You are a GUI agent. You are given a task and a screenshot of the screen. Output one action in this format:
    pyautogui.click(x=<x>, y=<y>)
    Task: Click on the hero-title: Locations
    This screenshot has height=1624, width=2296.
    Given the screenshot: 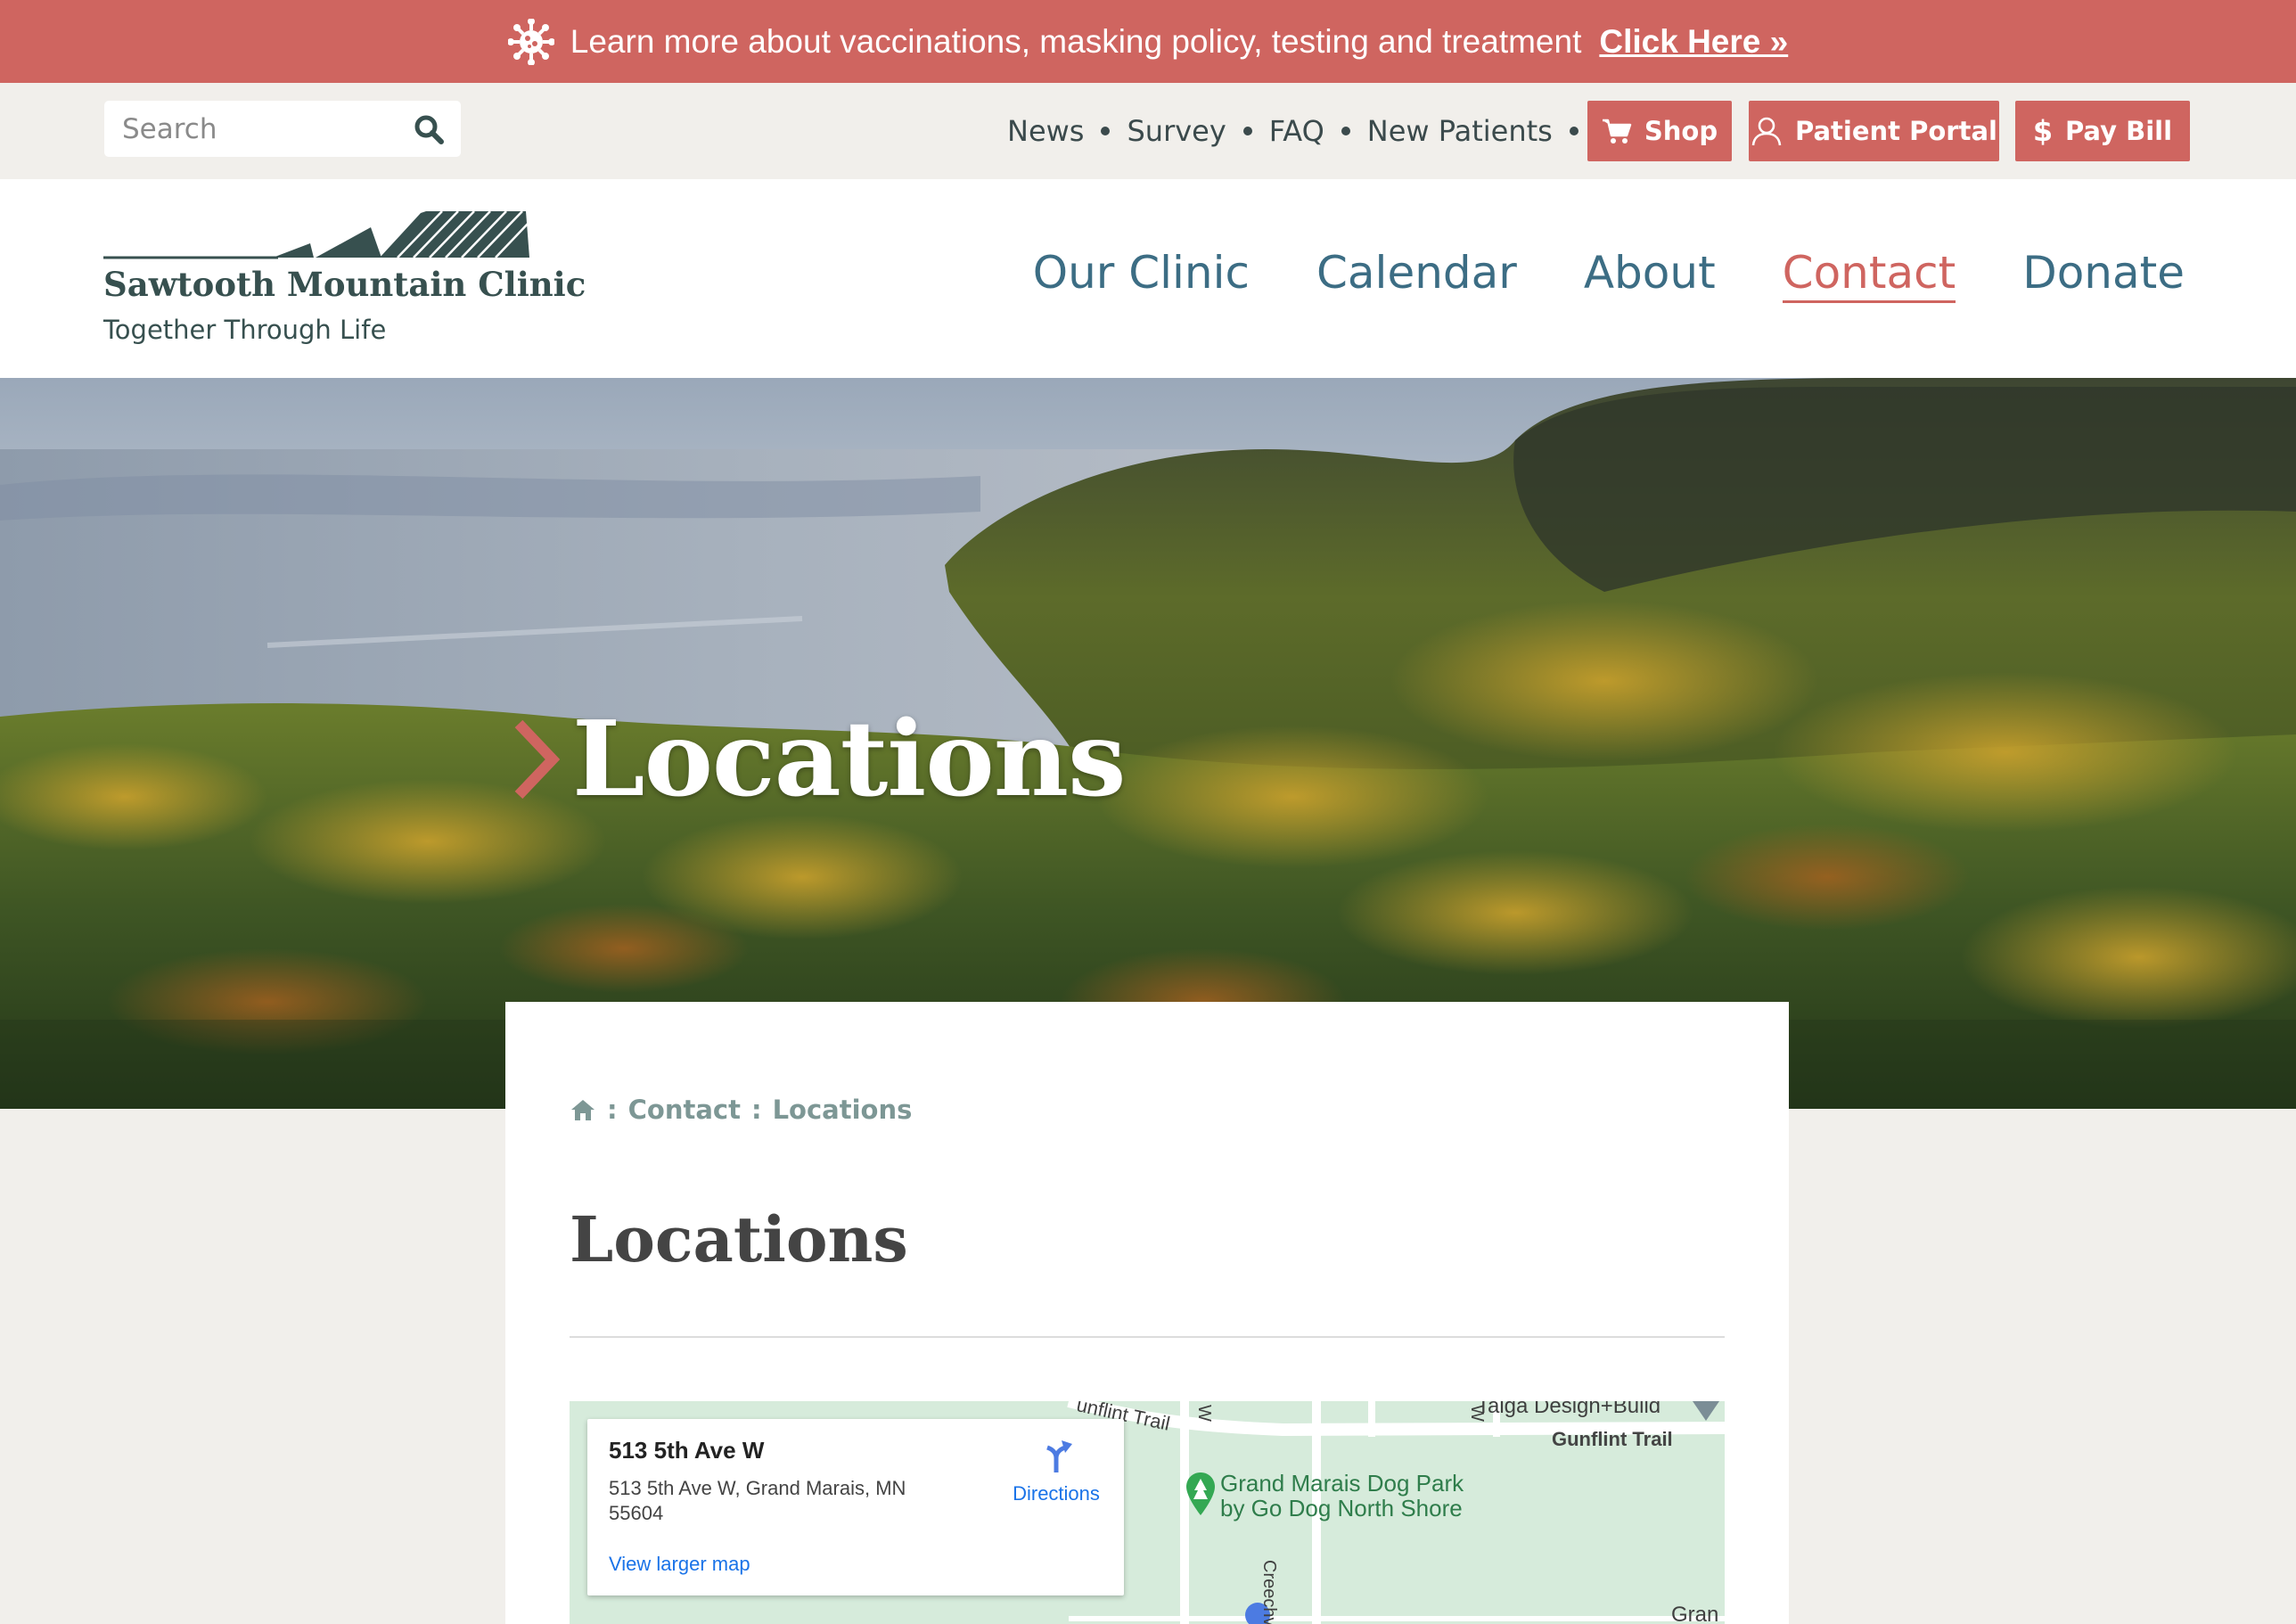 What is the action you would take?
    pyautogui.click(x=819, y=759)
    